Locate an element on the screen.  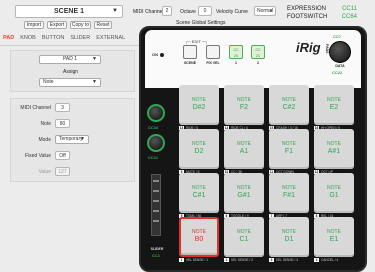
fix-vel-button is located at coordinates (213, 52).